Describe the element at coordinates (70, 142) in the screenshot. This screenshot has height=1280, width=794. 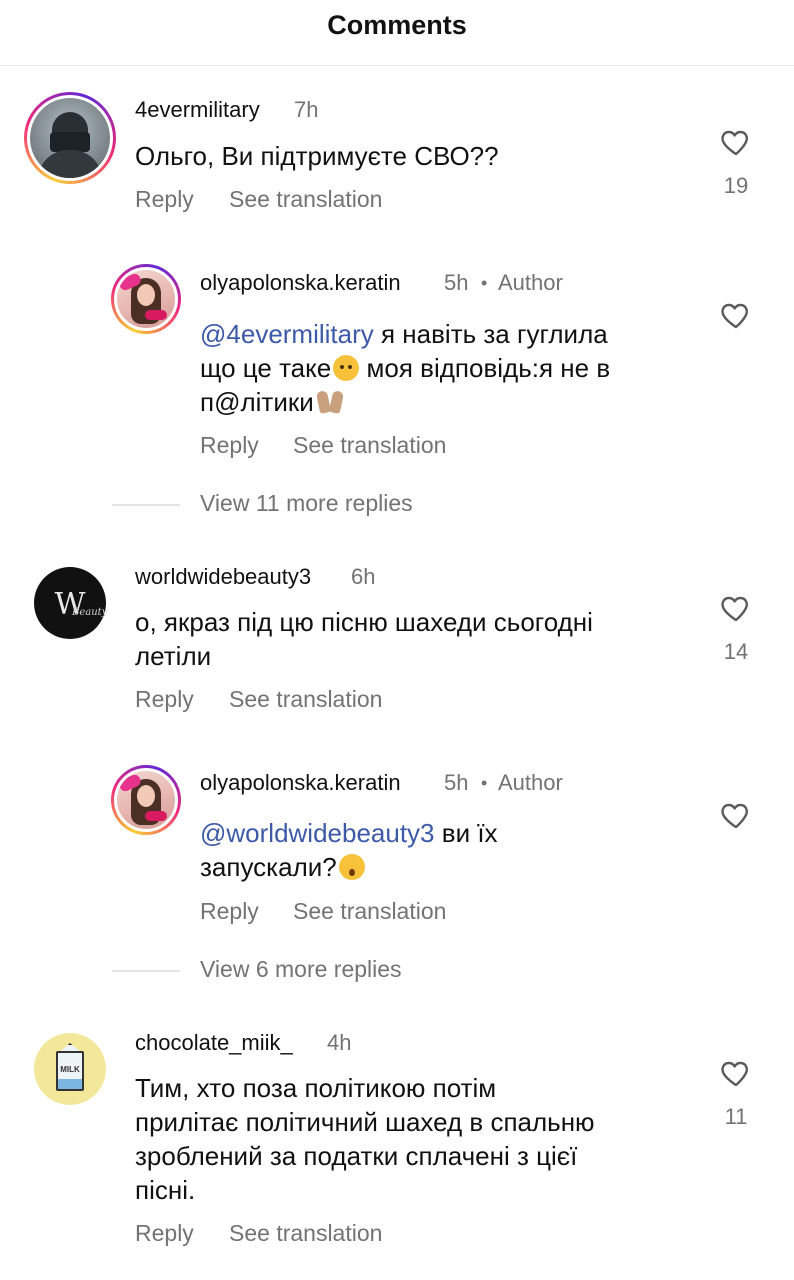
I see `visor-shape` at that location.